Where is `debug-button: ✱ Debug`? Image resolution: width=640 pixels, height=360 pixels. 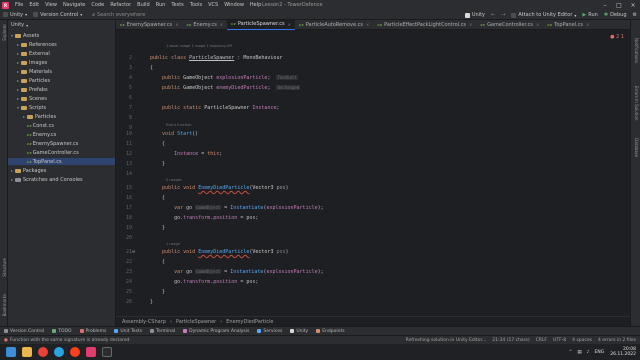
debug-button: ✱ Debug is located at coordinates (615, 15).